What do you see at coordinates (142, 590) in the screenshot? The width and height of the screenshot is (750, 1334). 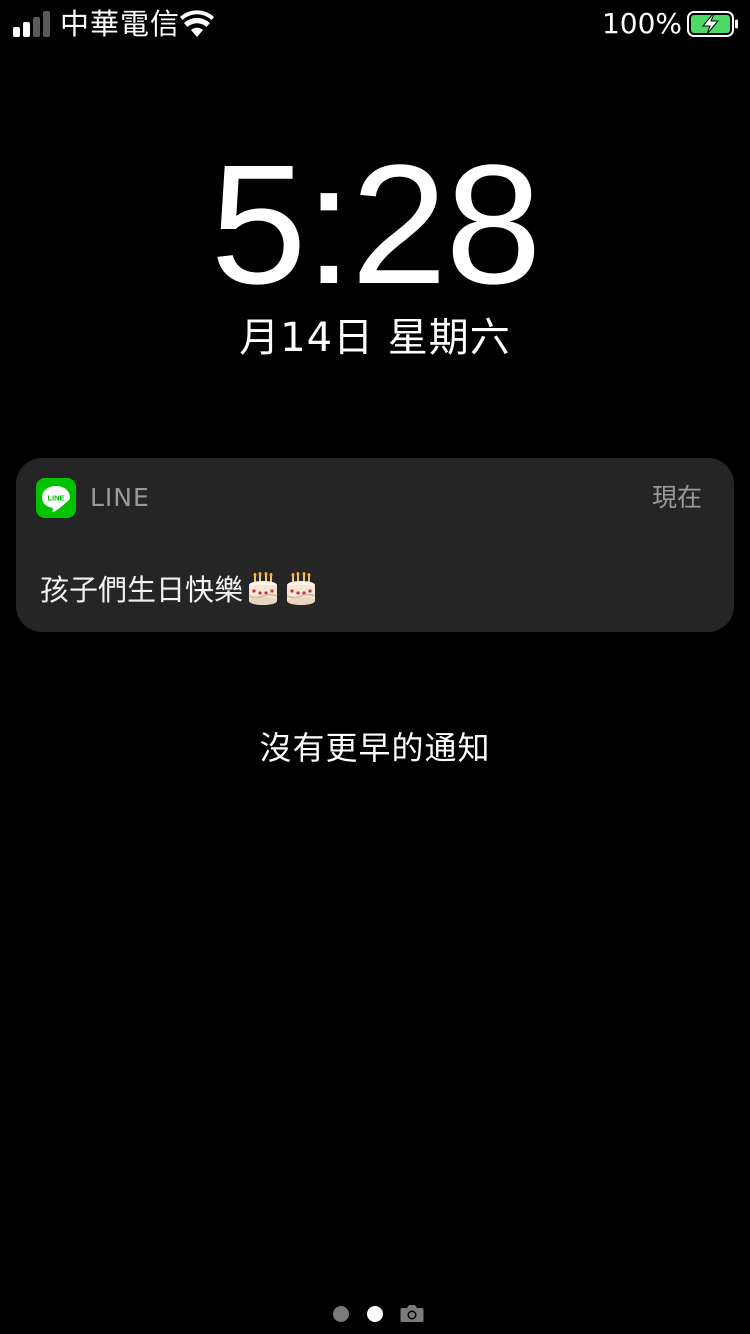 I see `notification-message: 孩子們生日快樂` at bounding box center [142, 590].